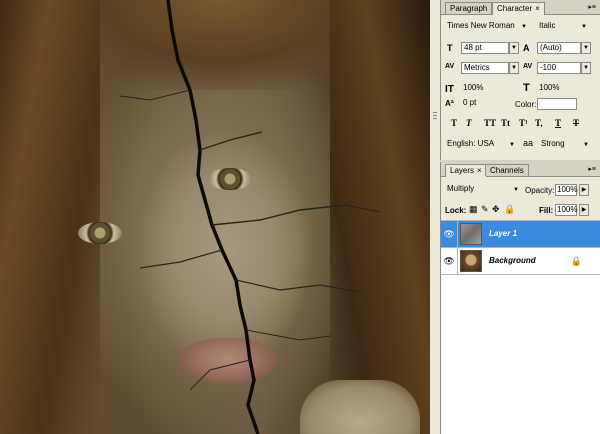 This screenshot has height=434, width=600. What do you see at coordinates (523, 123) in the screenshot?
I see `superscript-button: T¹` at bounding box center [523, 123].